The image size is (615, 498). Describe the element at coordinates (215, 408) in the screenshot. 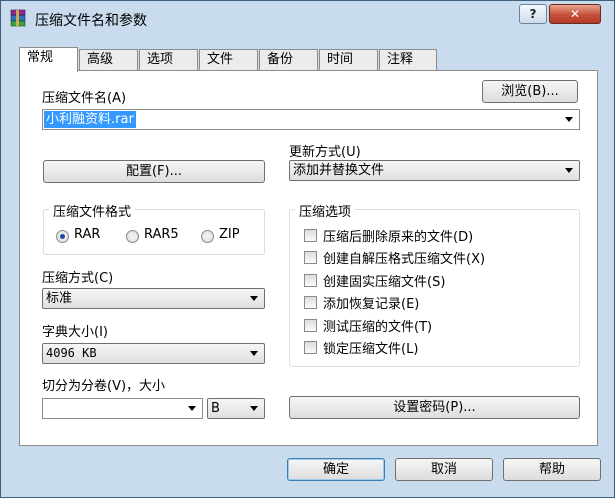

I see `split-unit-value: B` at that location.